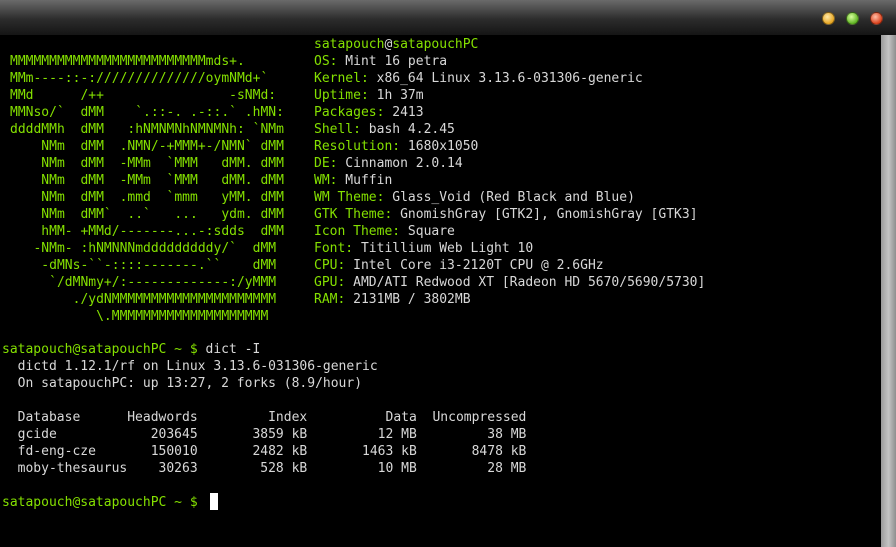 The image size is (896, 547). I want to click on scrollbar, so click(888, 291).